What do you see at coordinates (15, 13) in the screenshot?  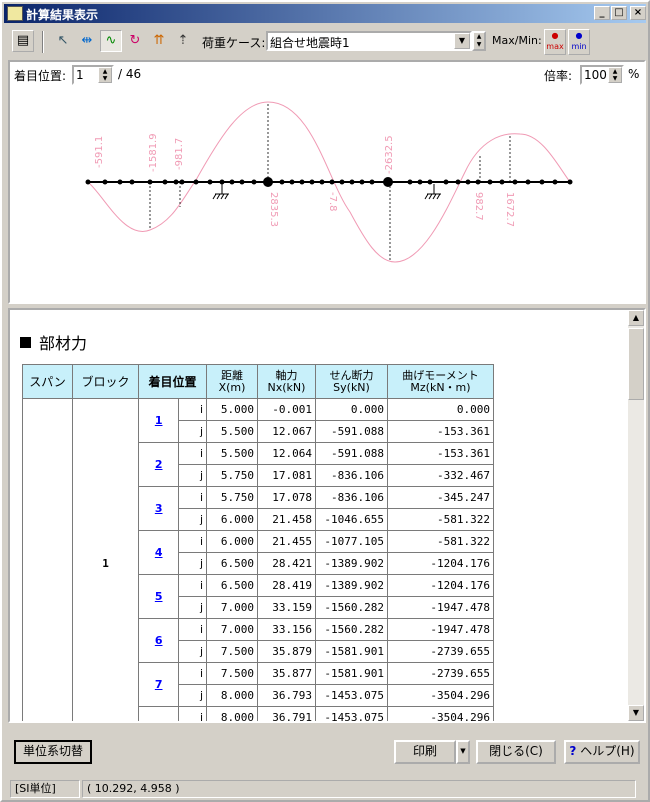 I see `app-icon` at bounding box center [15, 13].